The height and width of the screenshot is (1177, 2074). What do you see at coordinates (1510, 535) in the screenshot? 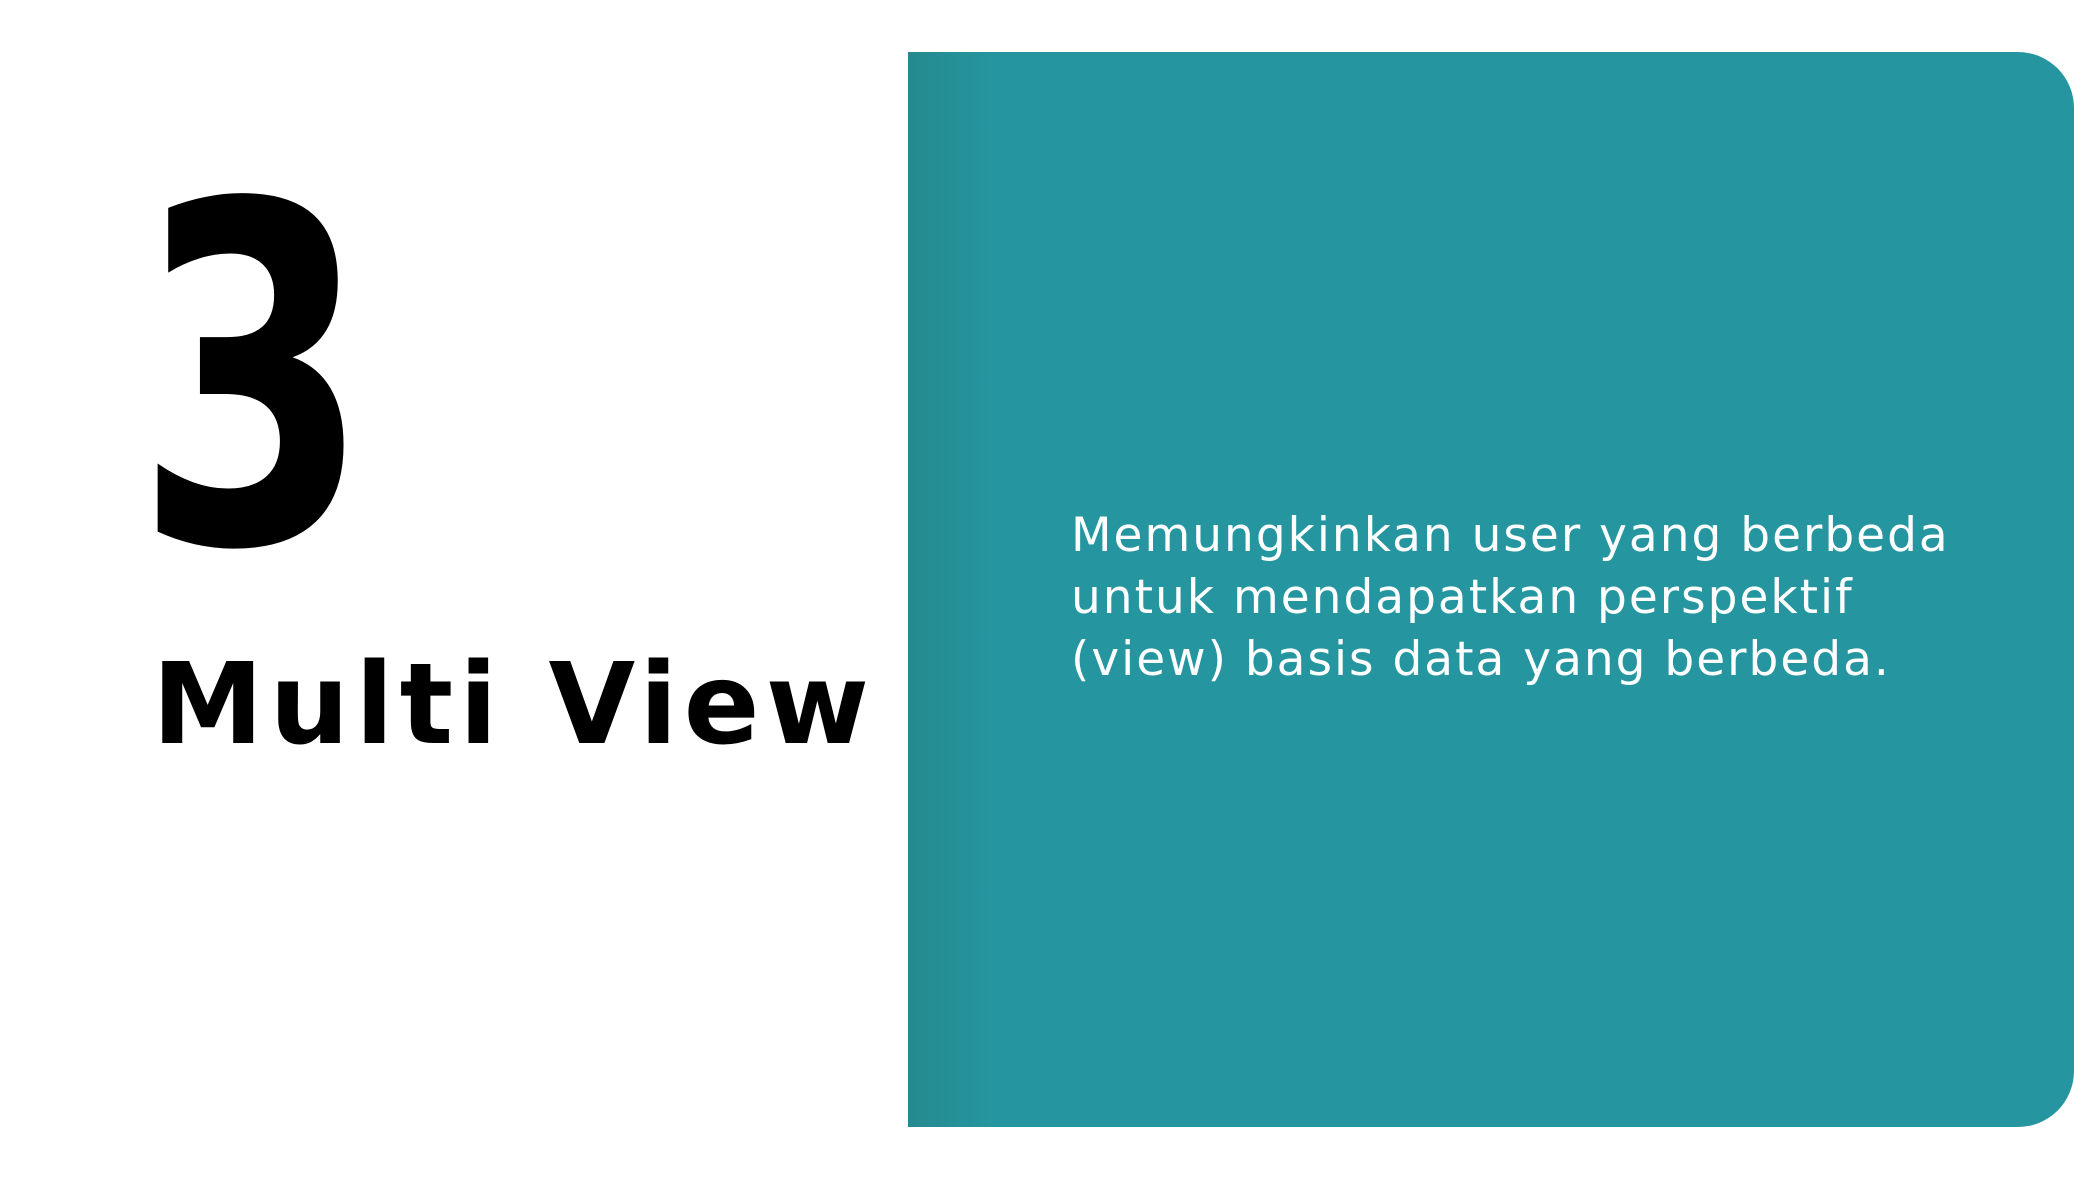
I see `description-line-1: Memungkinkan user yang berbeda` at bounding box center [1510, 535].